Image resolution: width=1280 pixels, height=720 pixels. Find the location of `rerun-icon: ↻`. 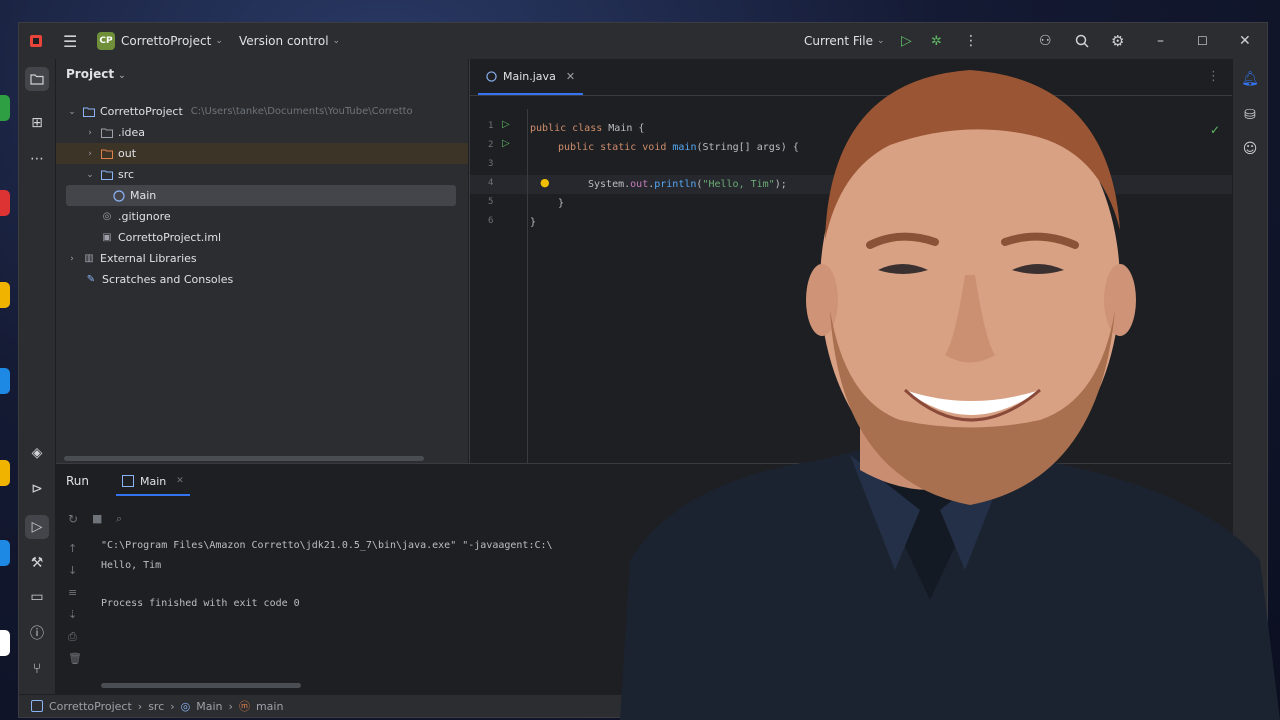

rerun-icon: ↻ is located at coordinates (73, 519).